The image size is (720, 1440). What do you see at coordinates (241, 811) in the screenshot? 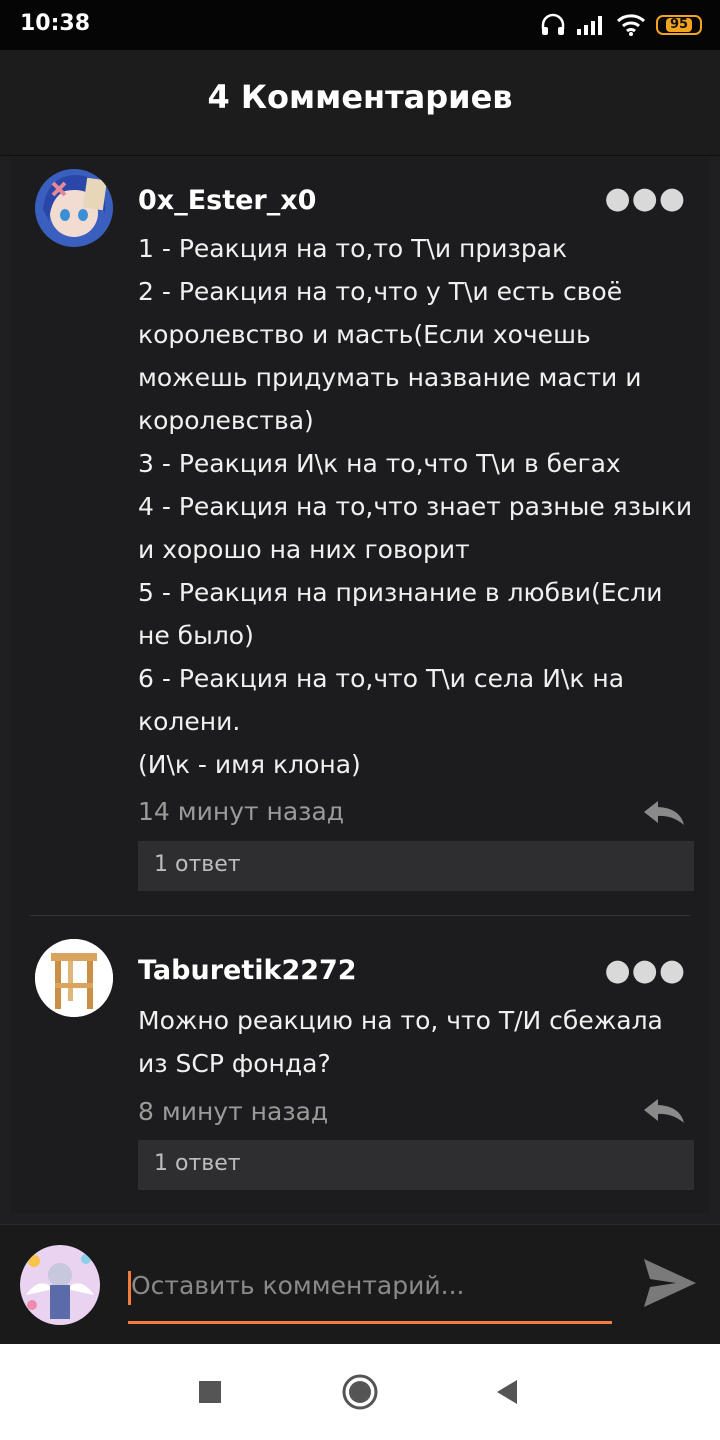
I see `comment-time: 14 минут назад` at bounding box center [241, 811].